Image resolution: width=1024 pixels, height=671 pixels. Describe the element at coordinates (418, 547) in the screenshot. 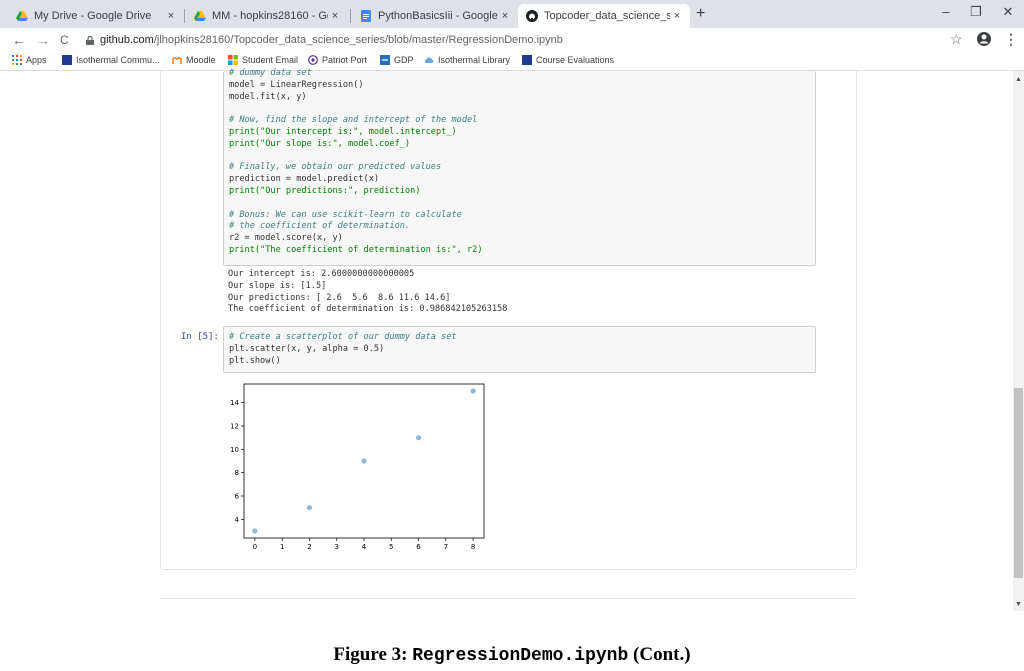

I see `x-tick-label: 6` at that location.